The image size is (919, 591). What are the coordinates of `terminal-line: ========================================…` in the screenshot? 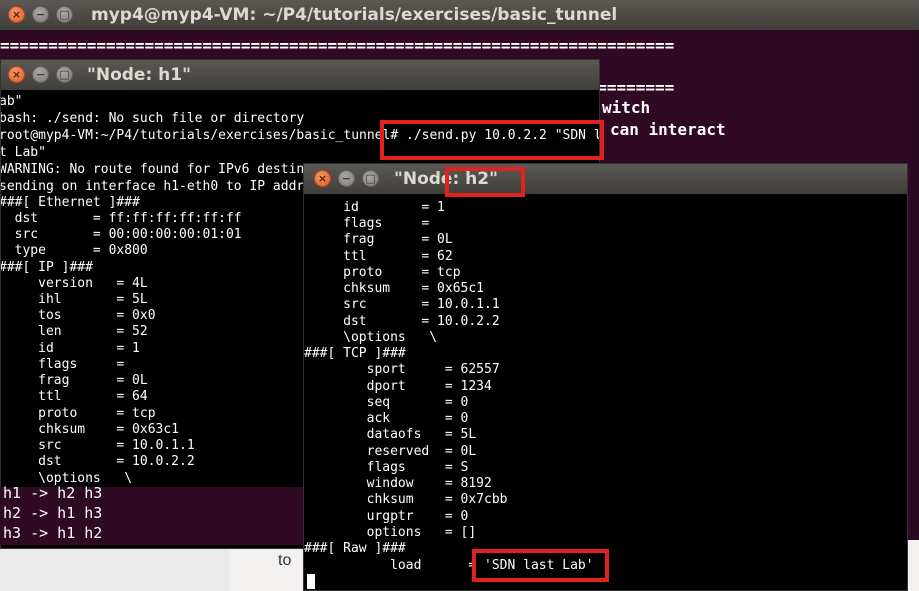 It's located at (337, 45).